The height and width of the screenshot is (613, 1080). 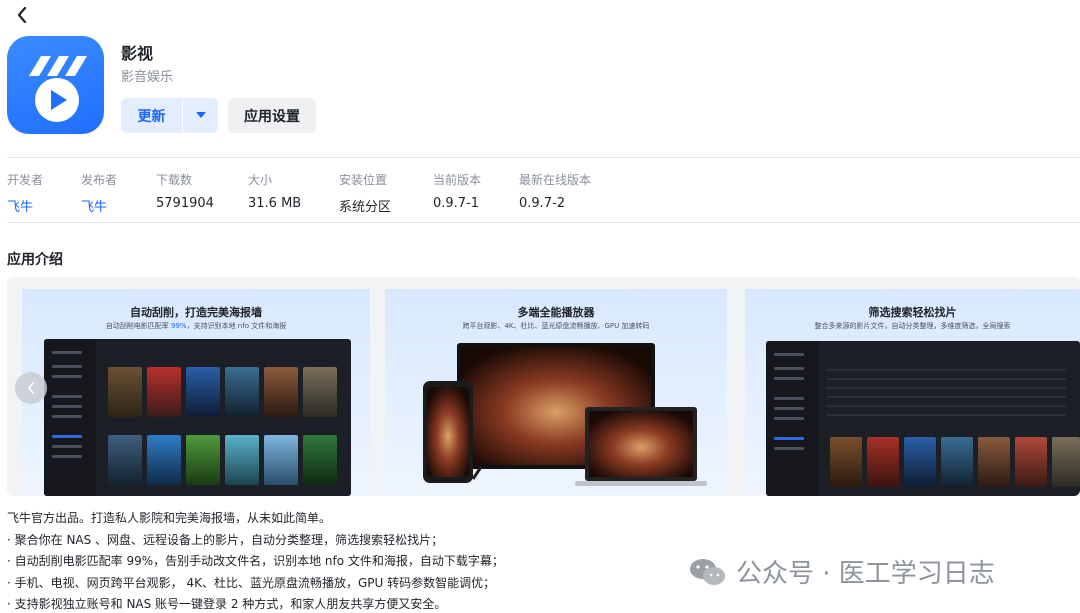 I want to click on slide-title: 筛选搜索轻松找片, so click(x=912, y=312).